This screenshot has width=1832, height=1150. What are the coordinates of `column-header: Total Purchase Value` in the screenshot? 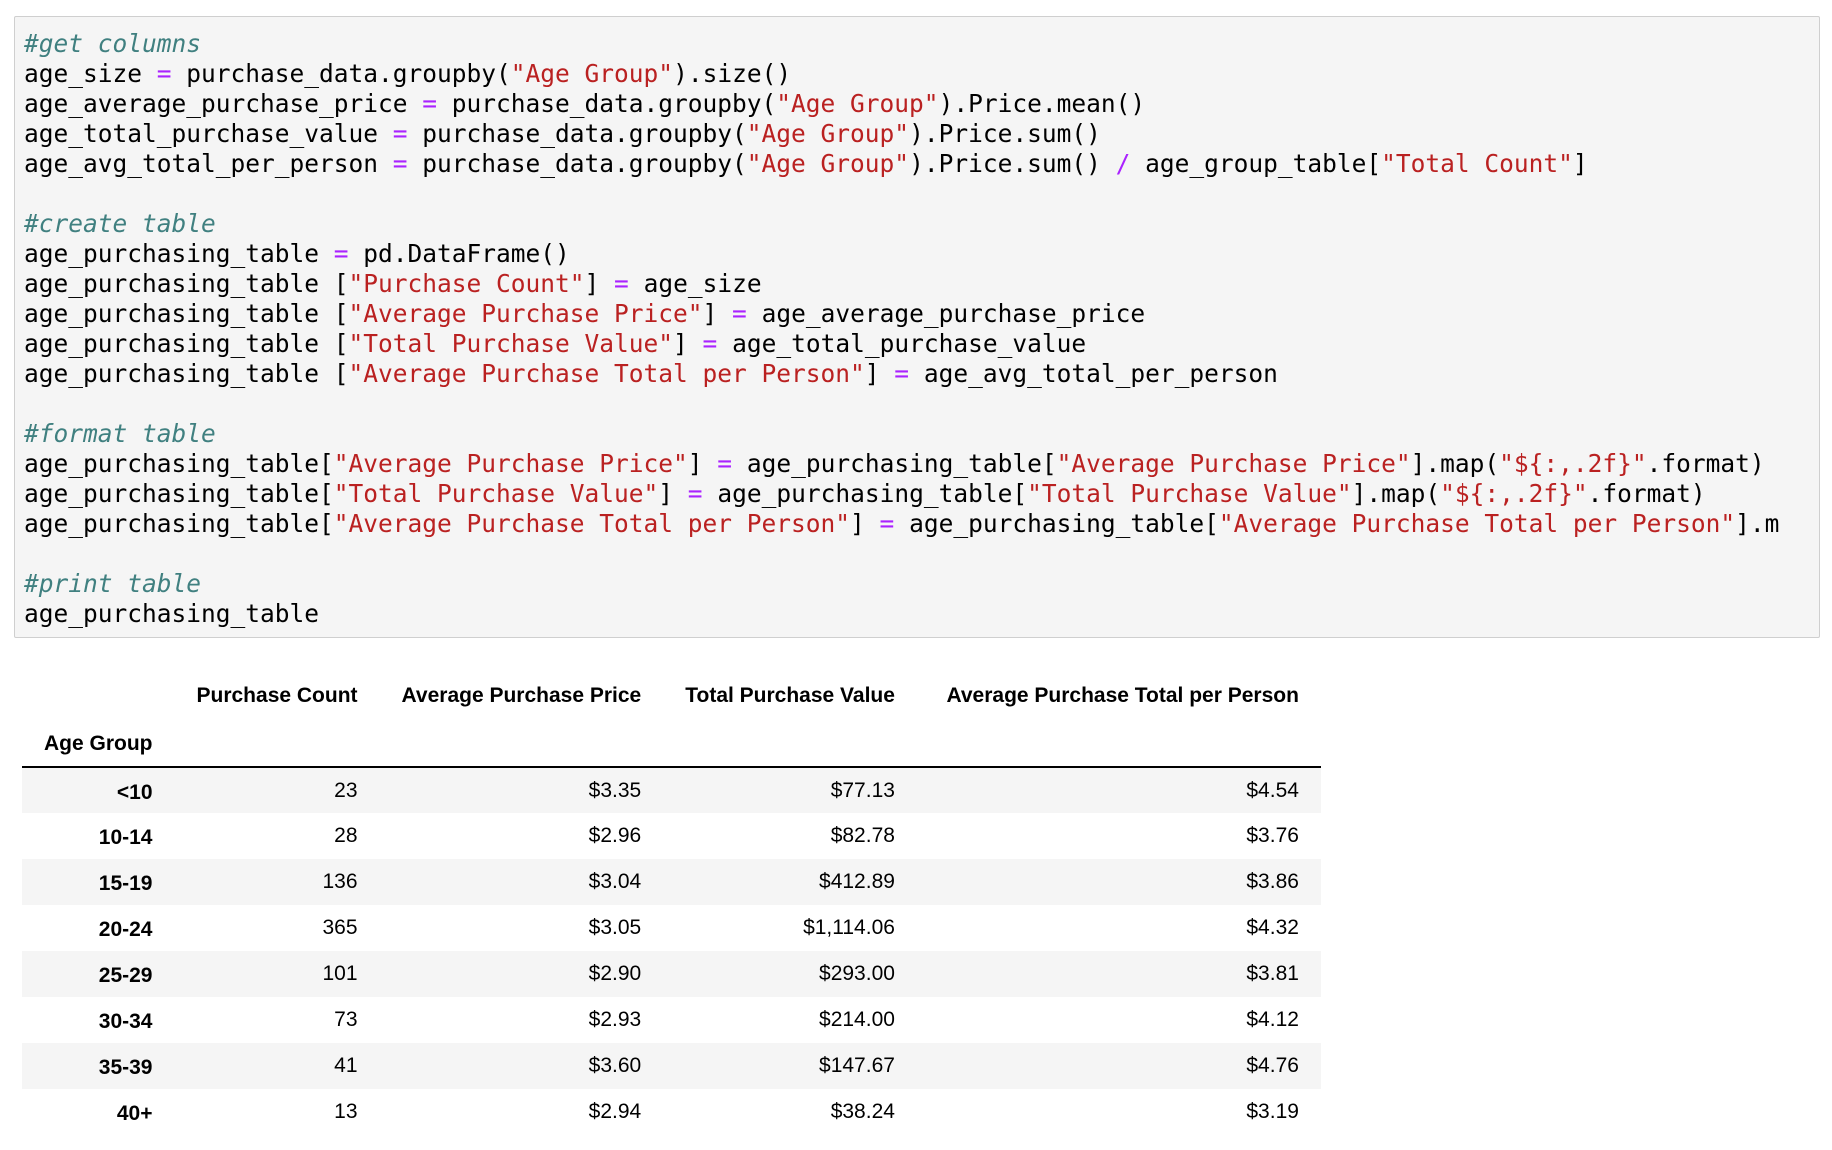 It's located at (790, 695).